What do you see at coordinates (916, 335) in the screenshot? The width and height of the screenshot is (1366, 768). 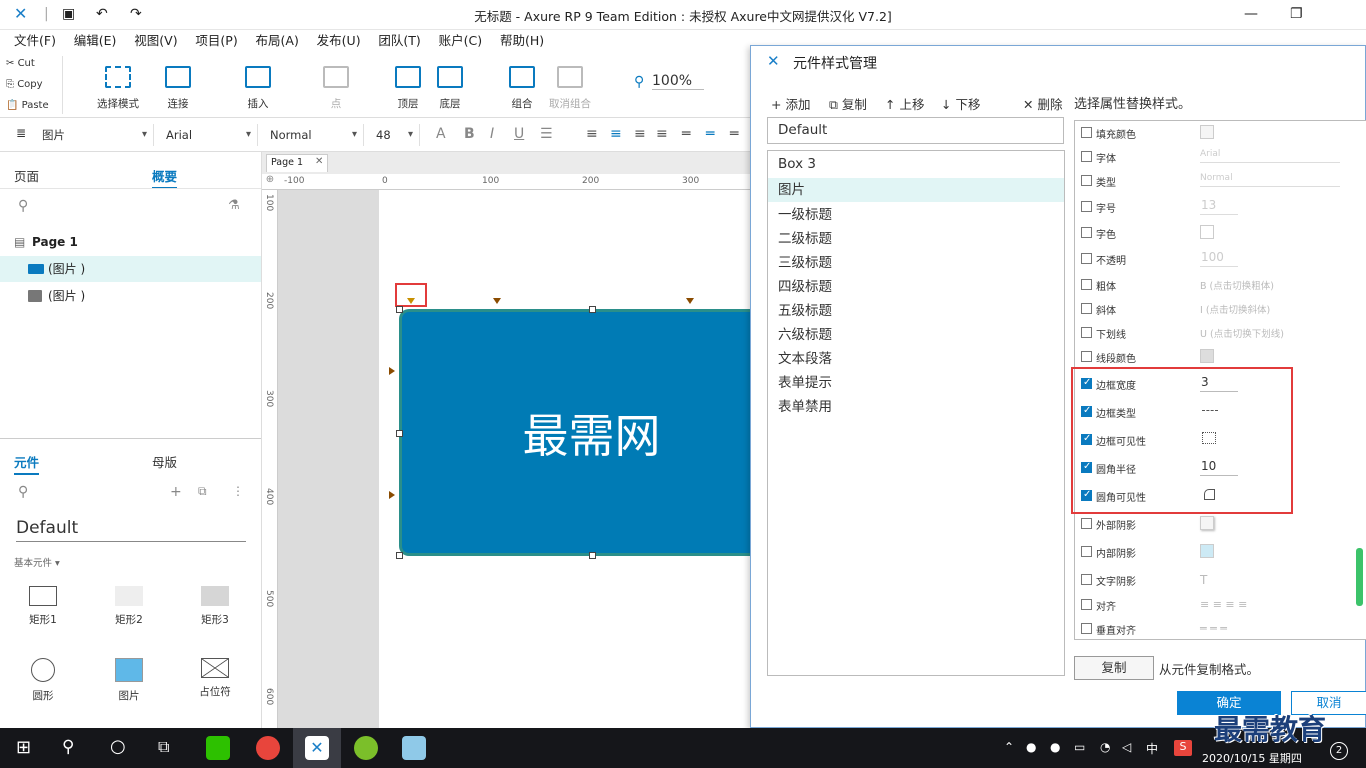 I see `style-item: 六级标题` at bounding box center [916, 335].